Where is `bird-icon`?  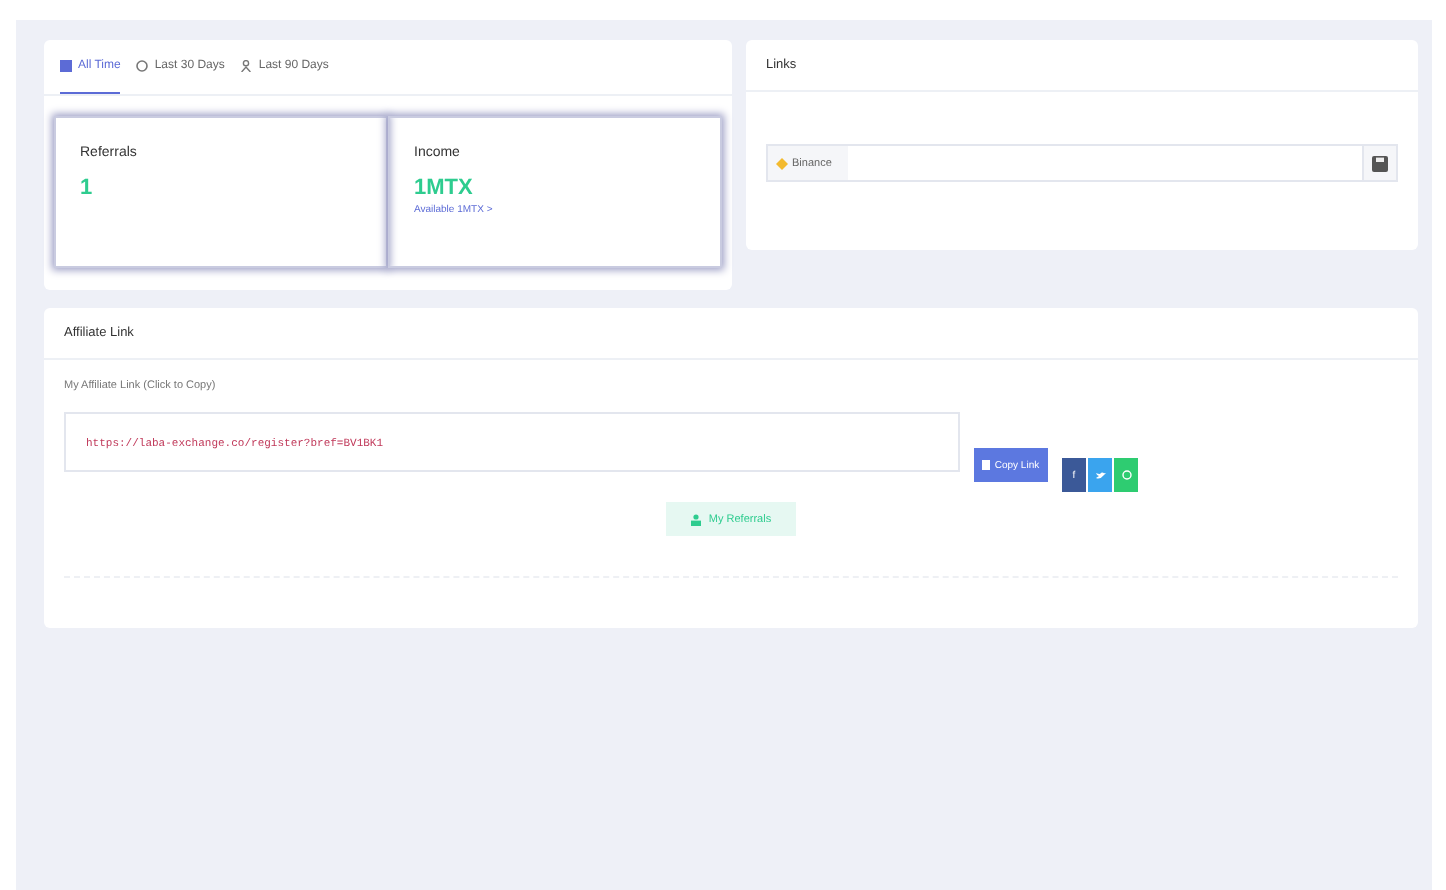 bird-icon is located at coordinates (1100, 475).